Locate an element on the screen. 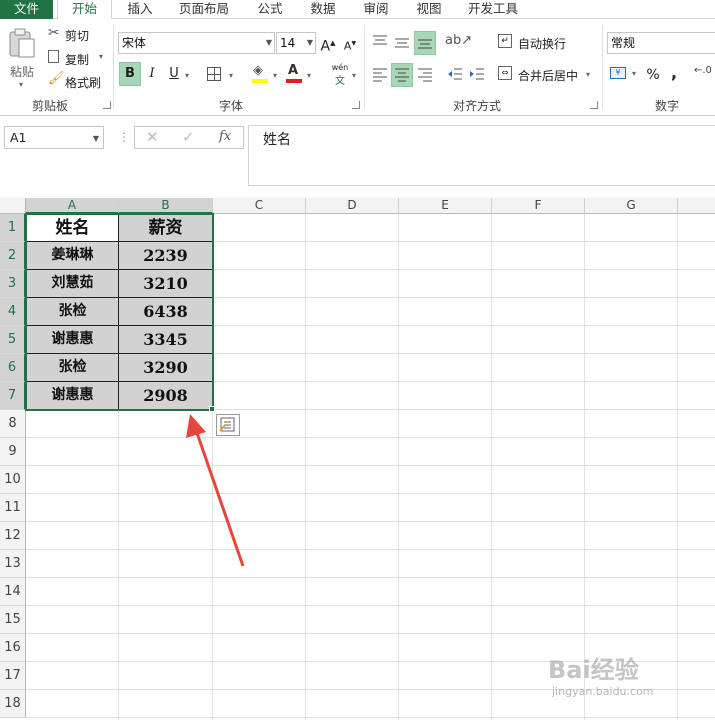  cut-label: 剪切 is located at coordinates (77, 36).